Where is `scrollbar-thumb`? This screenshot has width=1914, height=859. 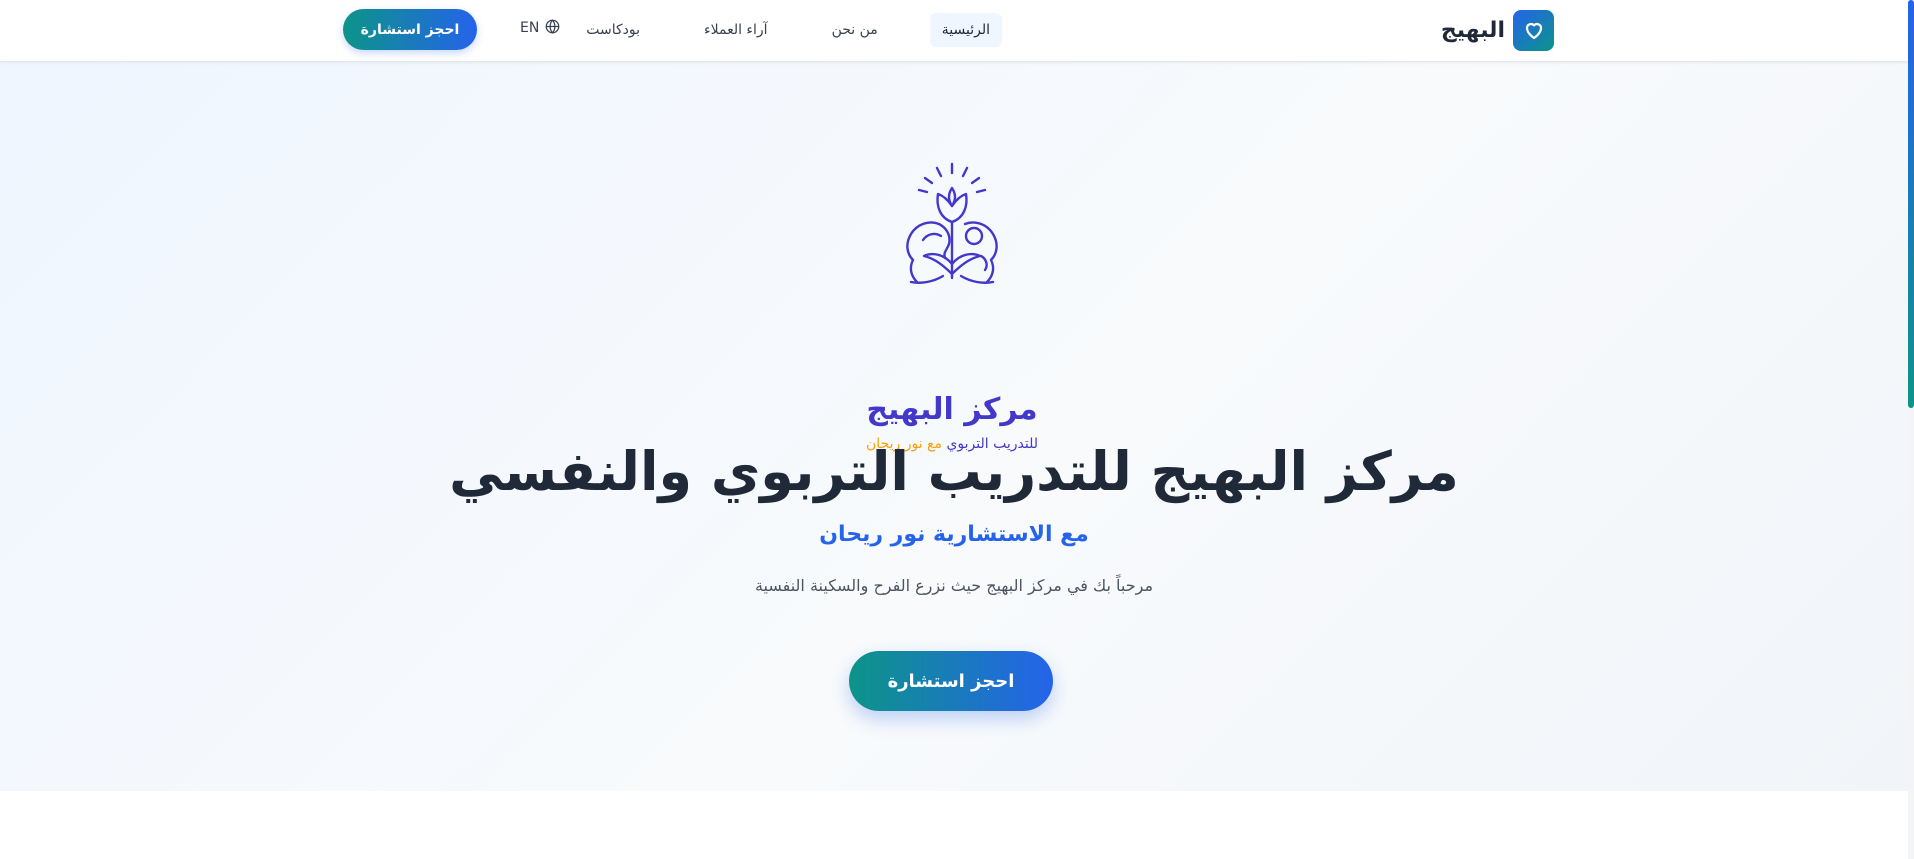
scrollbar-thumb is located at coordinates (1911, 204).